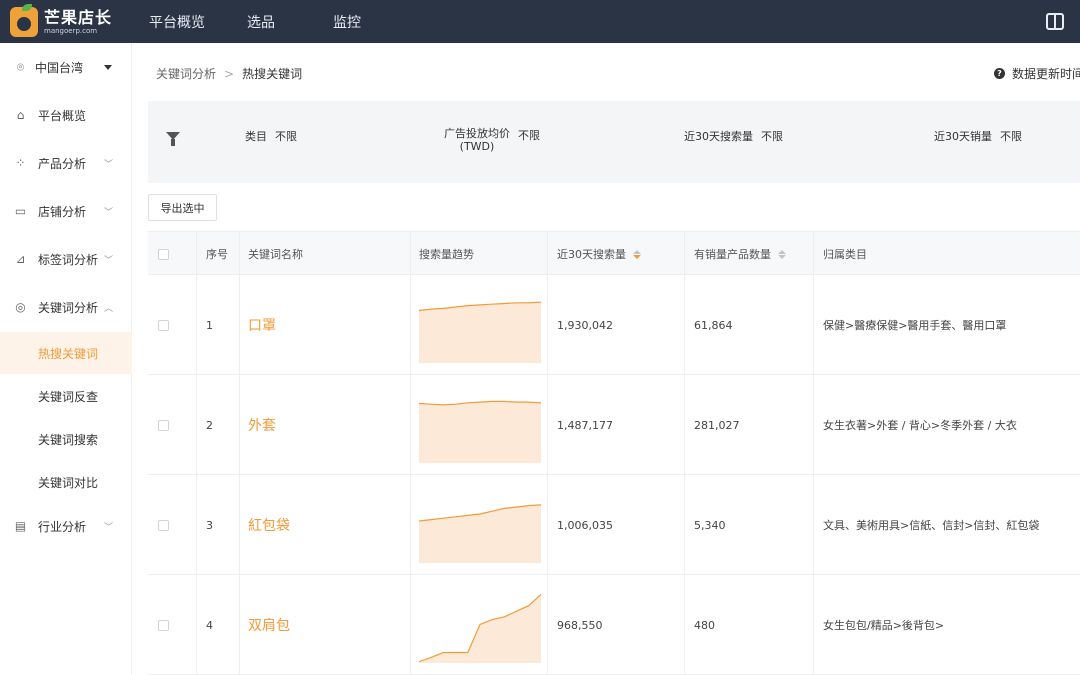  I want to click on topnav-platform-overview: 平台概览, so click(177, 21).